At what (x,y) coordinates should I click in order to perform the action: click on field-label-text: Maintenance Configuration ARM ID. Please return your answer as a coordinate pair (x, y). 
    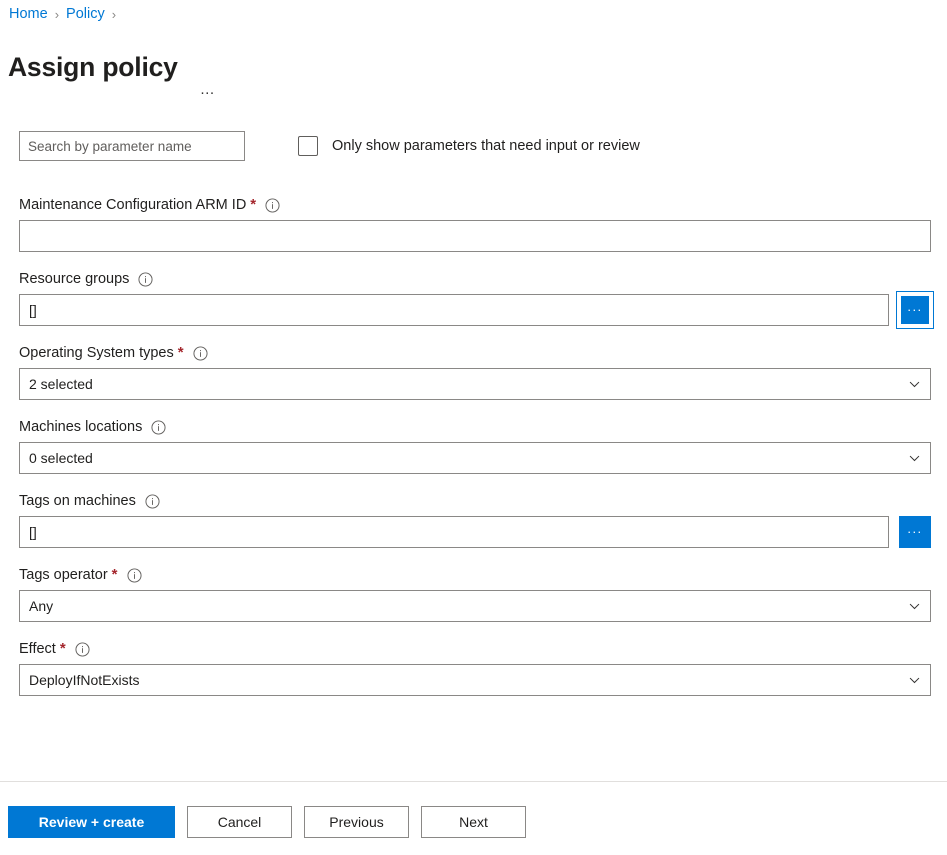
    Looking at the image, I should click on (133, 205).